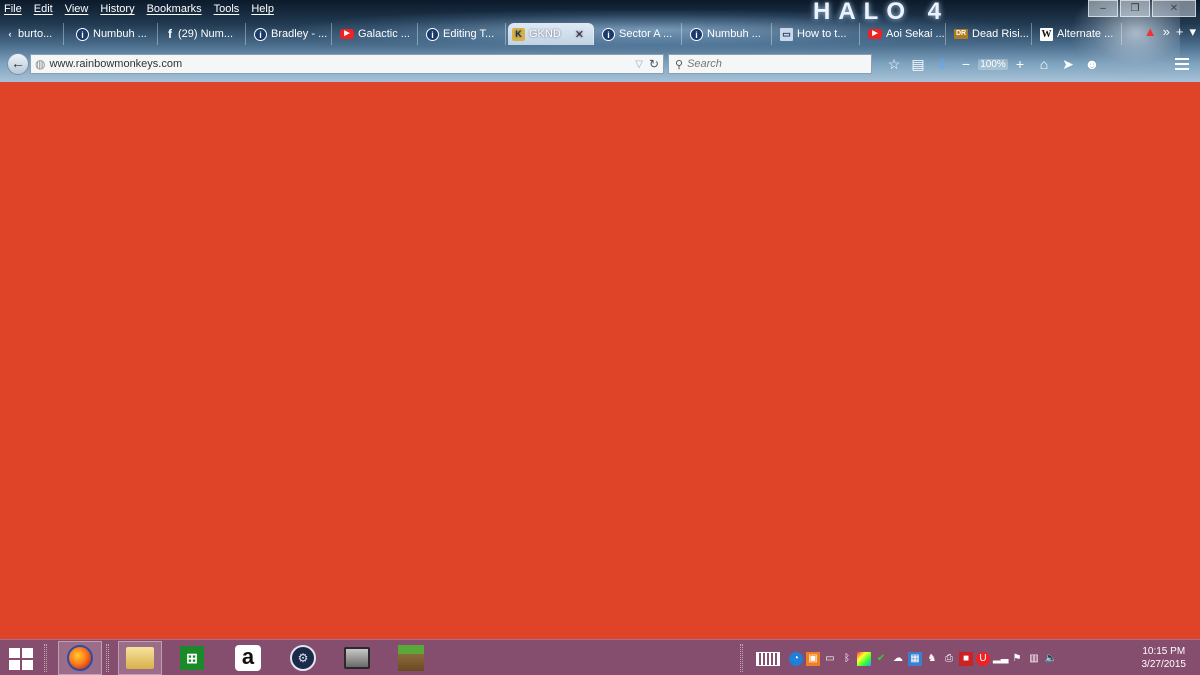 The width and height of the screenshot is (1200, 675). What do you see at coordinates (1192, 32) in the screenshot?
I see `list-all-tabs-icon: ▾` at bounding box center [1192, 32].